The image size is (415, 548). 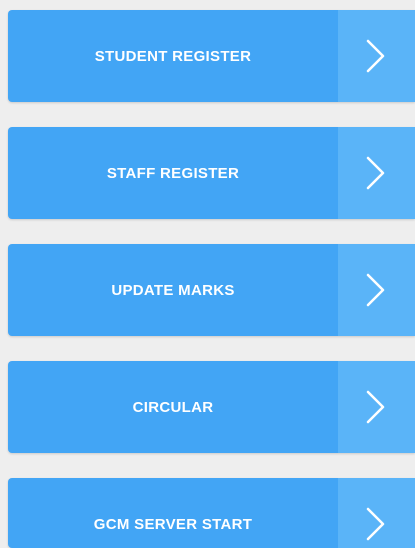 What do you see at coordinates (376, 513) in the screenshot?
I see `gcm-server-start-arrow-box` at bounding box center [376, 513].